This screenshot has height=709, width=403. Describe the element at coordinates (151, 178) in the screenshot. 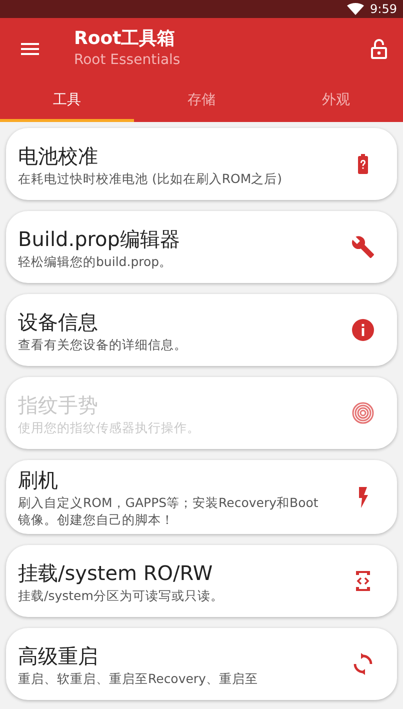

I see `card-description: 在耗电过快时校准电池 (比如在刷入ROM之后)` at that location.